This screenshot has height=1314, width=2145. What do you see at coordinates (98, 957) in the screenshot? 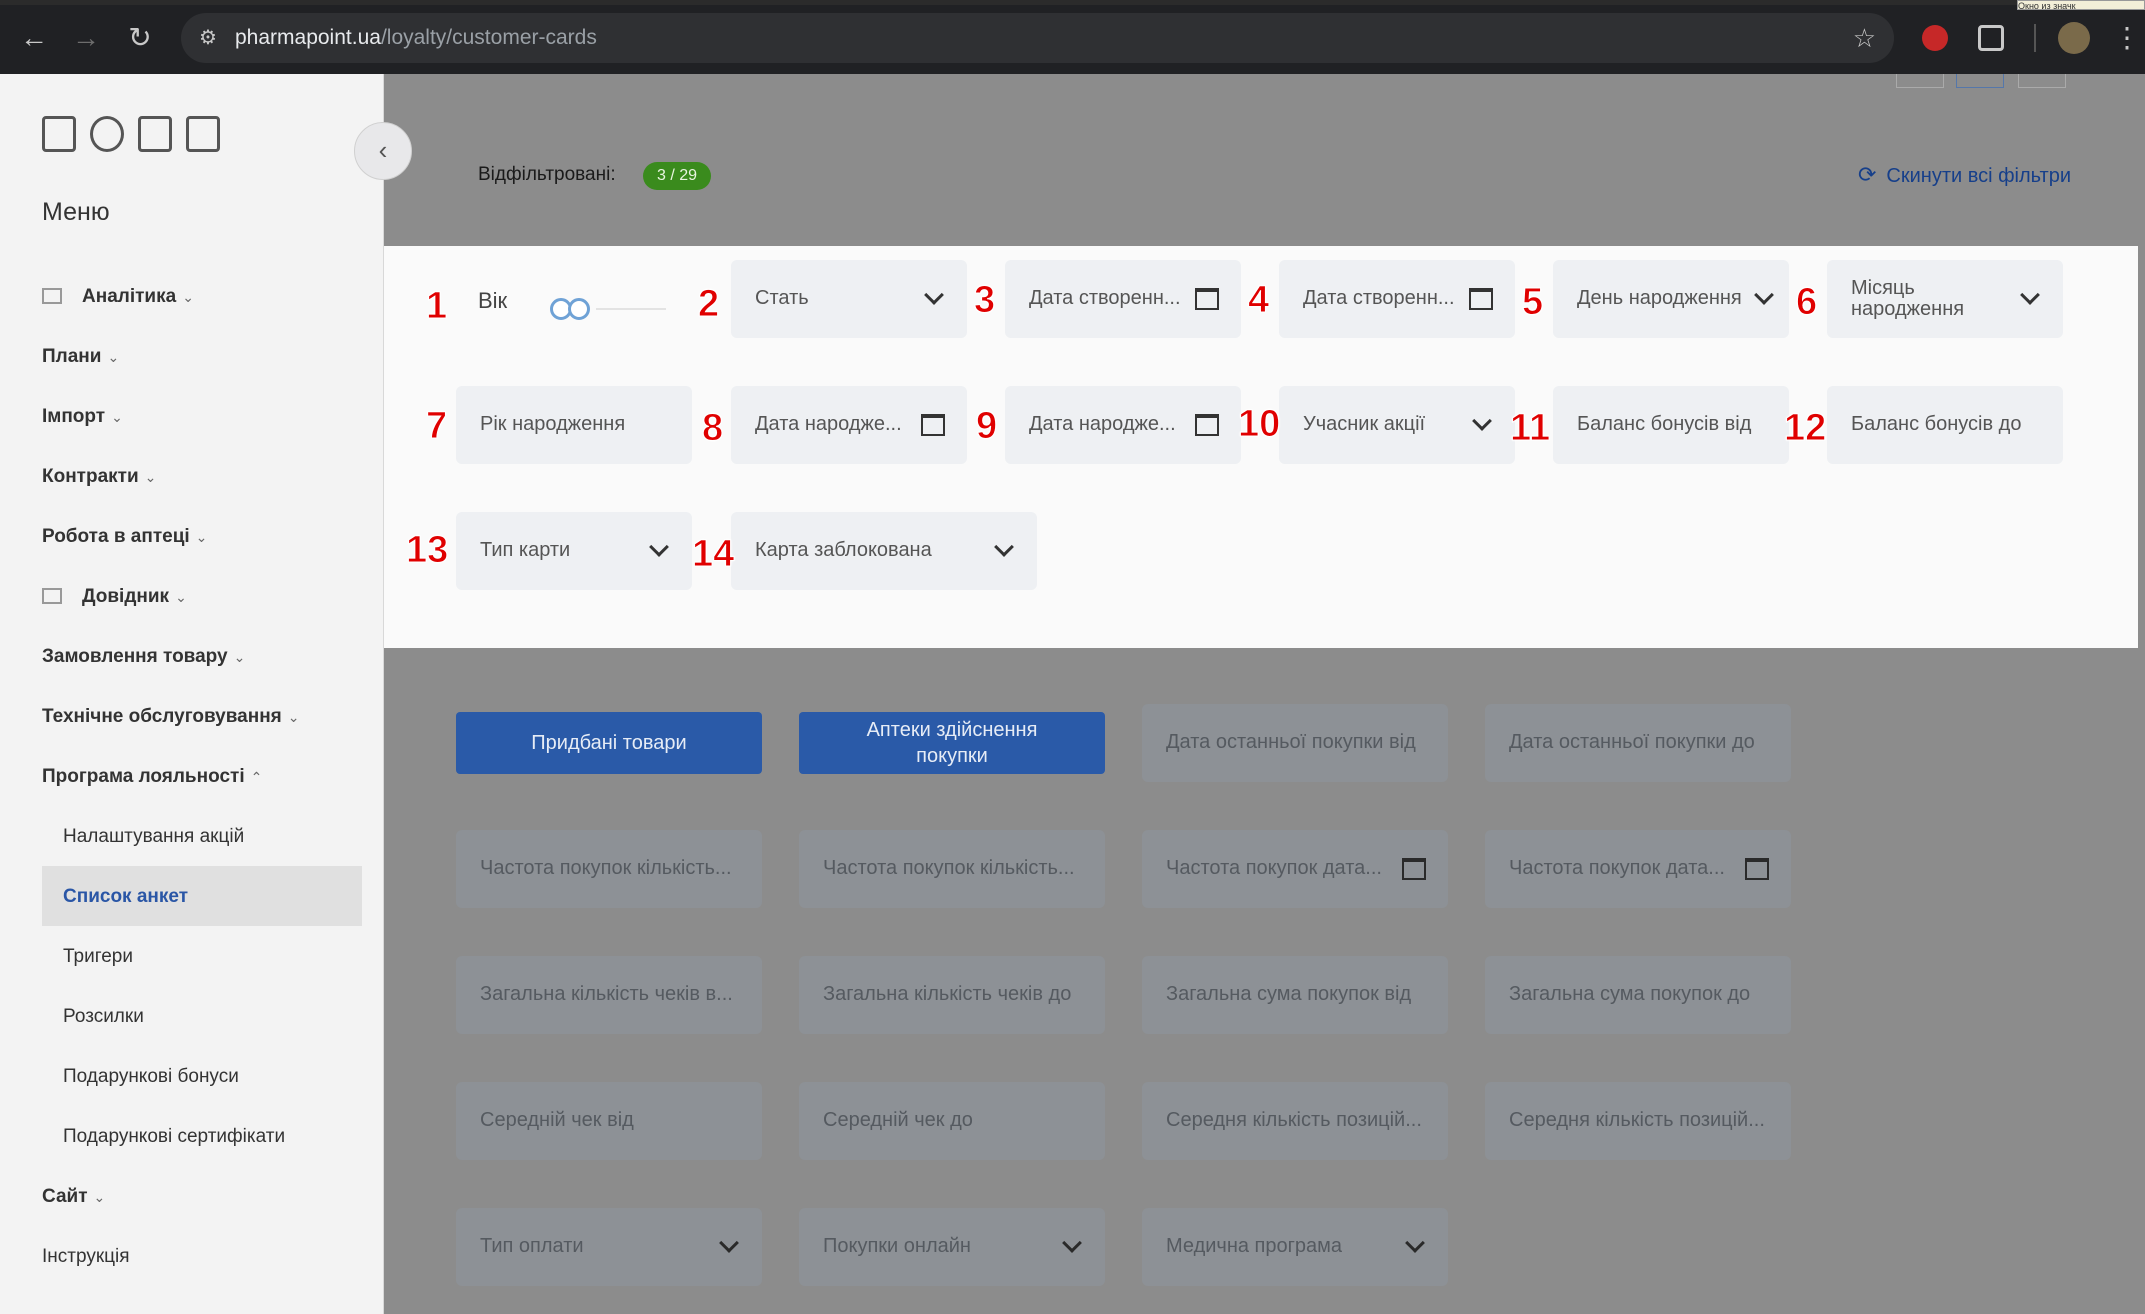
I see `sidebar-subitem-triggers: Тригери` at bounding box center [98, 957].